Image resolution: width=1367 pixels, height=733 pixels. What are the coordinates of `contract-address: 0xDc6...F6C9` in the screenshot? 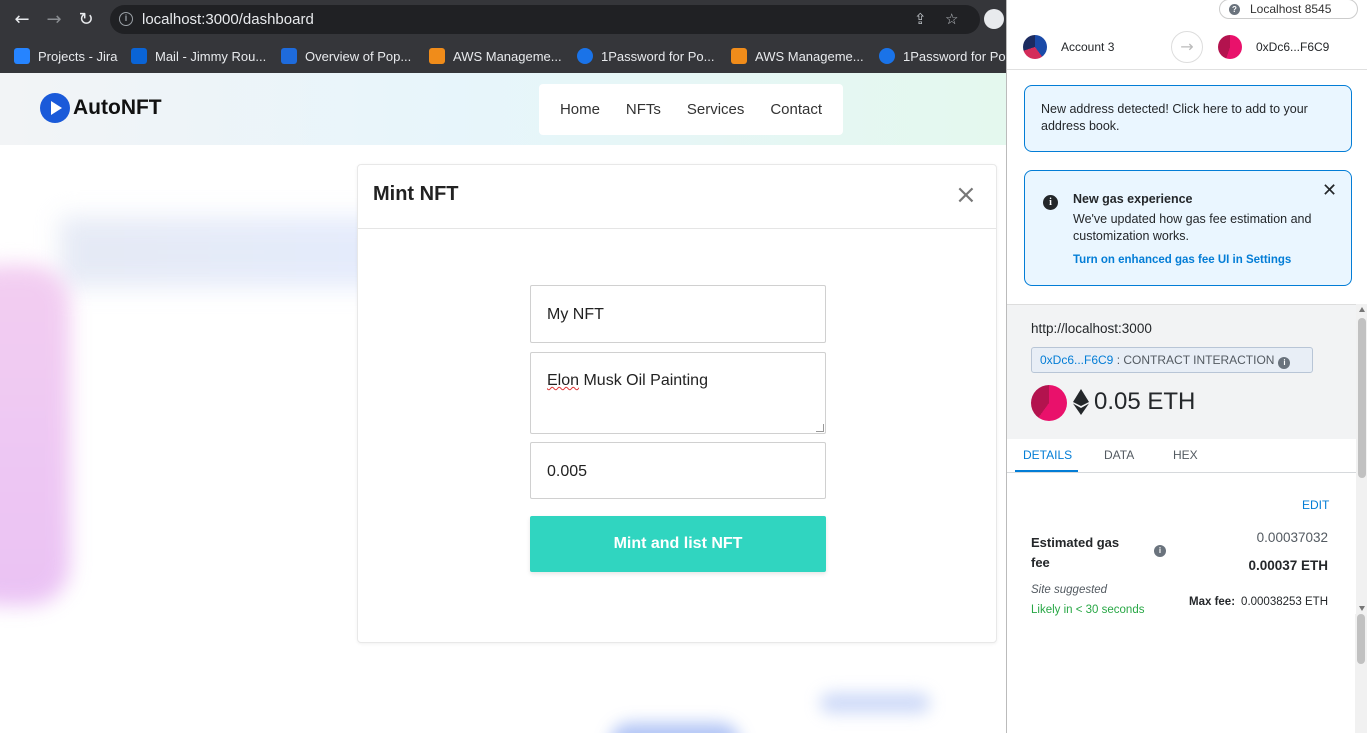 It's located at (1076, 360).